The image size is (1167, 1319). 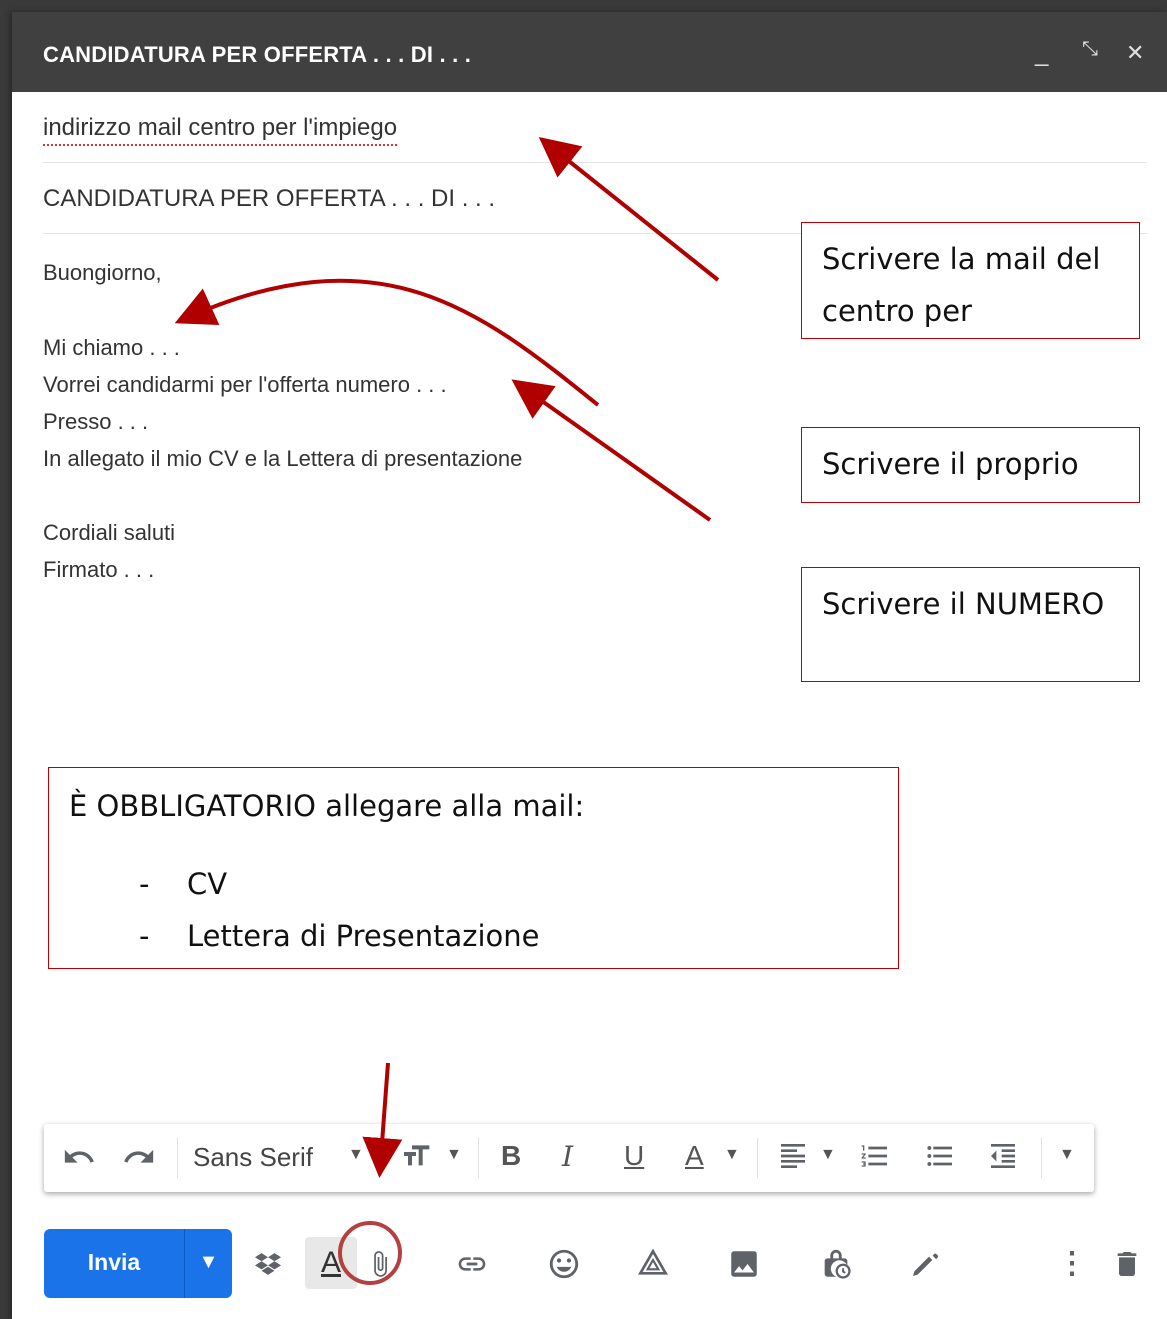 I want to click on bold-icon: B, so click(x=511, y=1156).